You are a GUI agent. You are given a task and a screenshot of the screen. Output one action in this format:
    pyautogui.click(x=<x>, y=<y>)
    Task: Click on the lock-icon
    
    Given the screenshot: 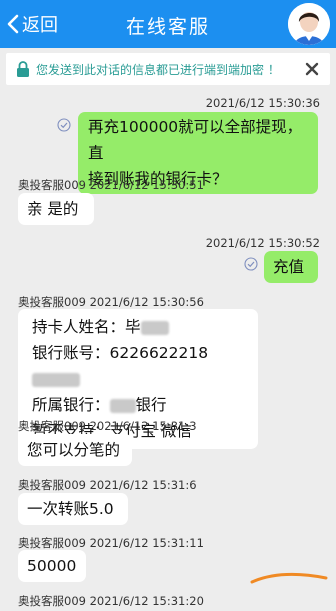 What is the action you would take?
    pyautogui.click(x=23, y=69)
    